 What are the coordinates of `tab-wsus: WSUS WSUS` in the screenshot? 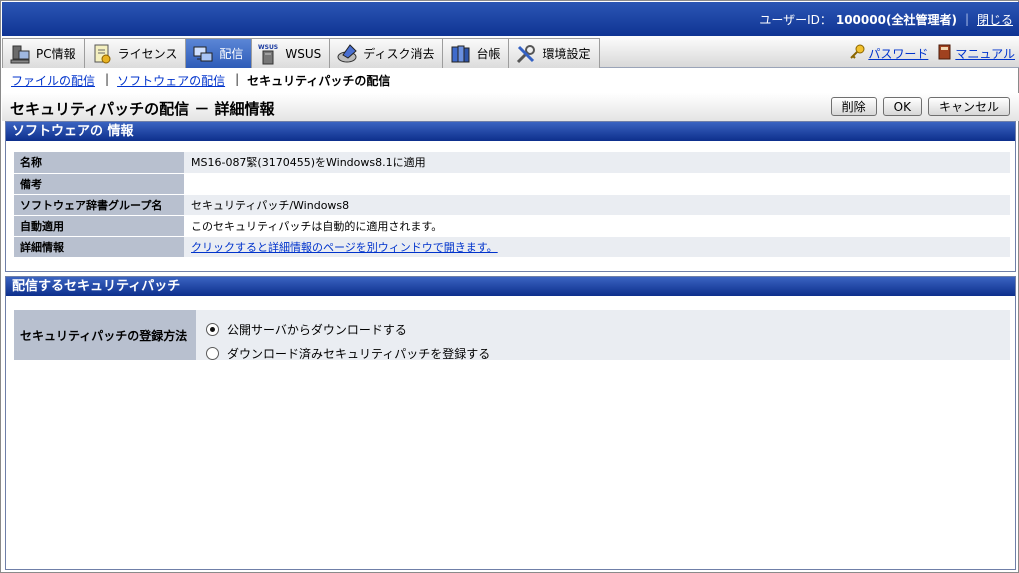 It's located at (291, 53).